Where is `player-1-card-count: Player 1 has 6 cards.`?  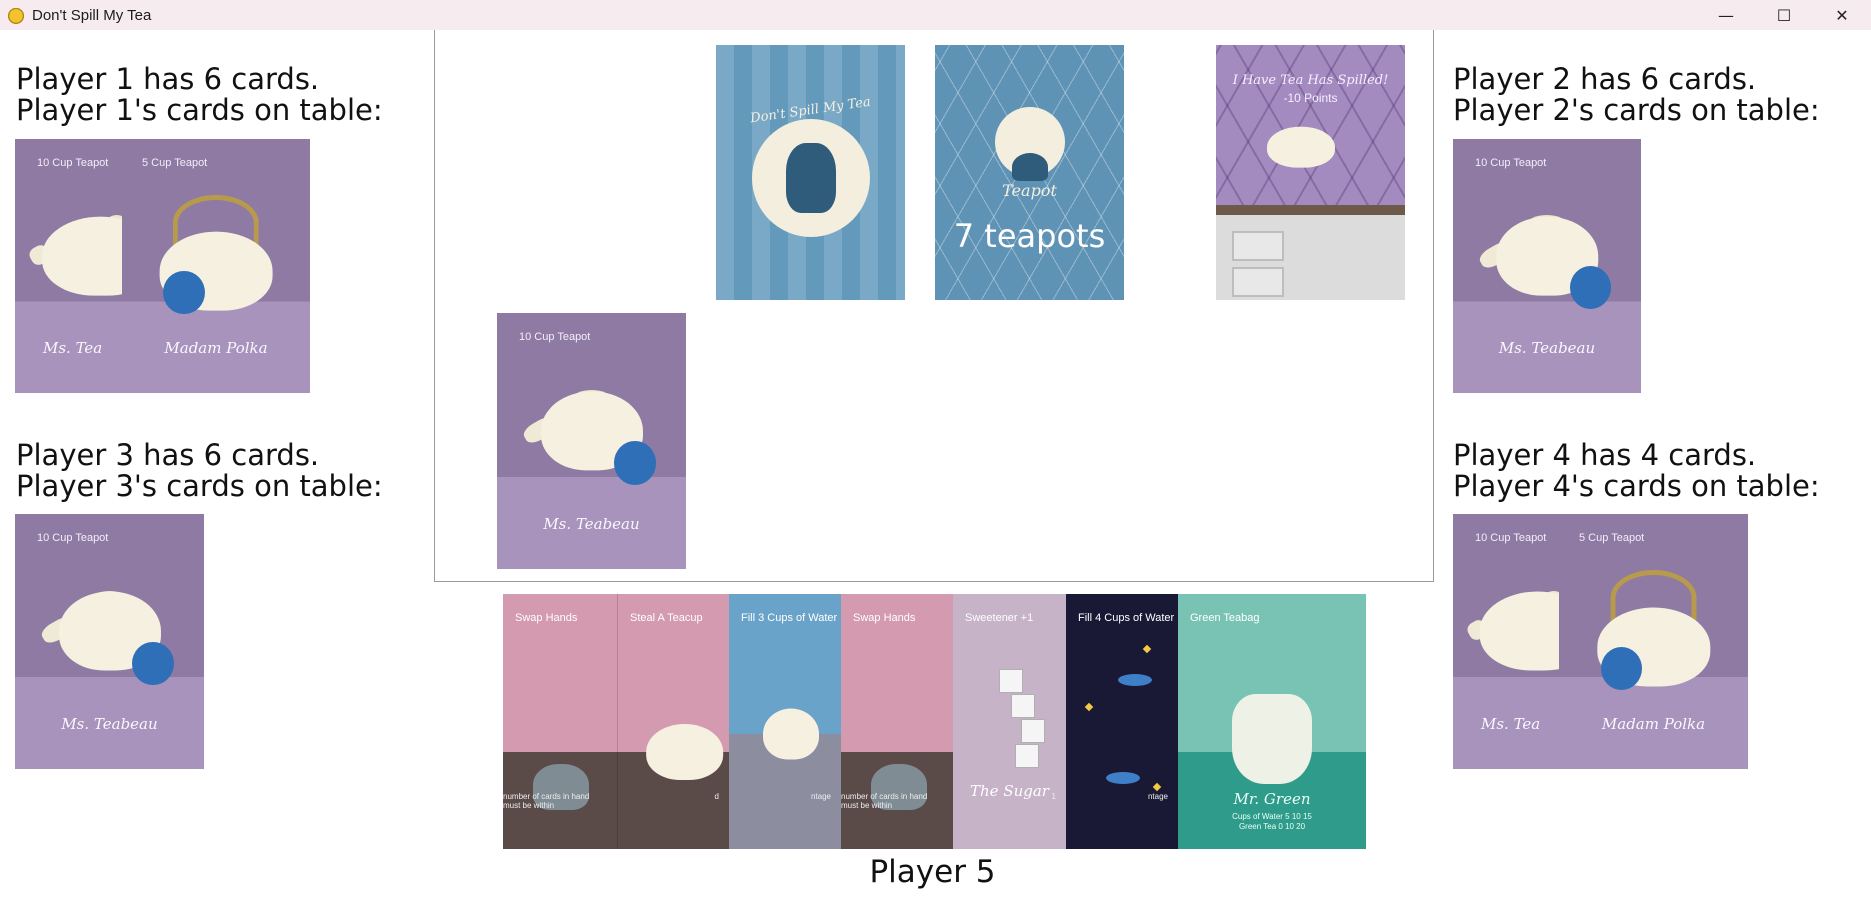
player-1-card-count: Player 1 has 6 cards. is located at coordinates (168, 79).